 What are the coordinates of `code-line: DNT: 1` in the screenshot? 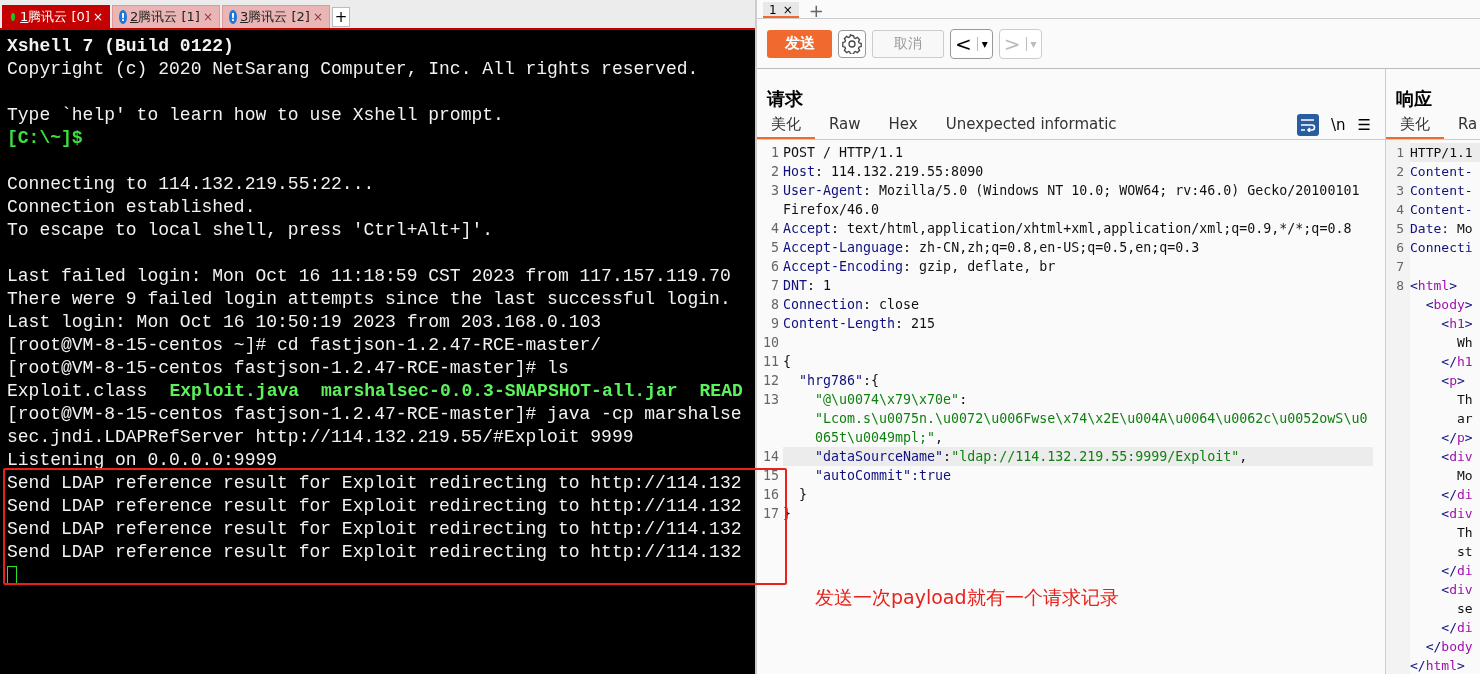 It's located at (808, 286).